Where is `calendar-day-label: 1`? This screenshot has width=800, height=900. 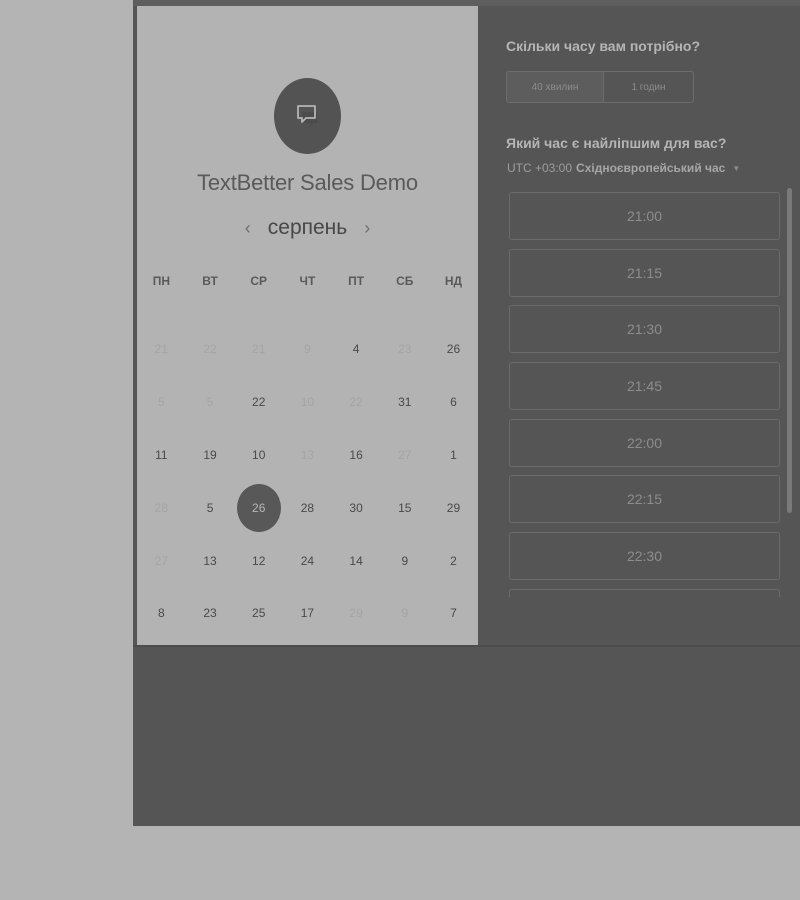 calendar-day-label: 1 is located at coordinates (453, 454).